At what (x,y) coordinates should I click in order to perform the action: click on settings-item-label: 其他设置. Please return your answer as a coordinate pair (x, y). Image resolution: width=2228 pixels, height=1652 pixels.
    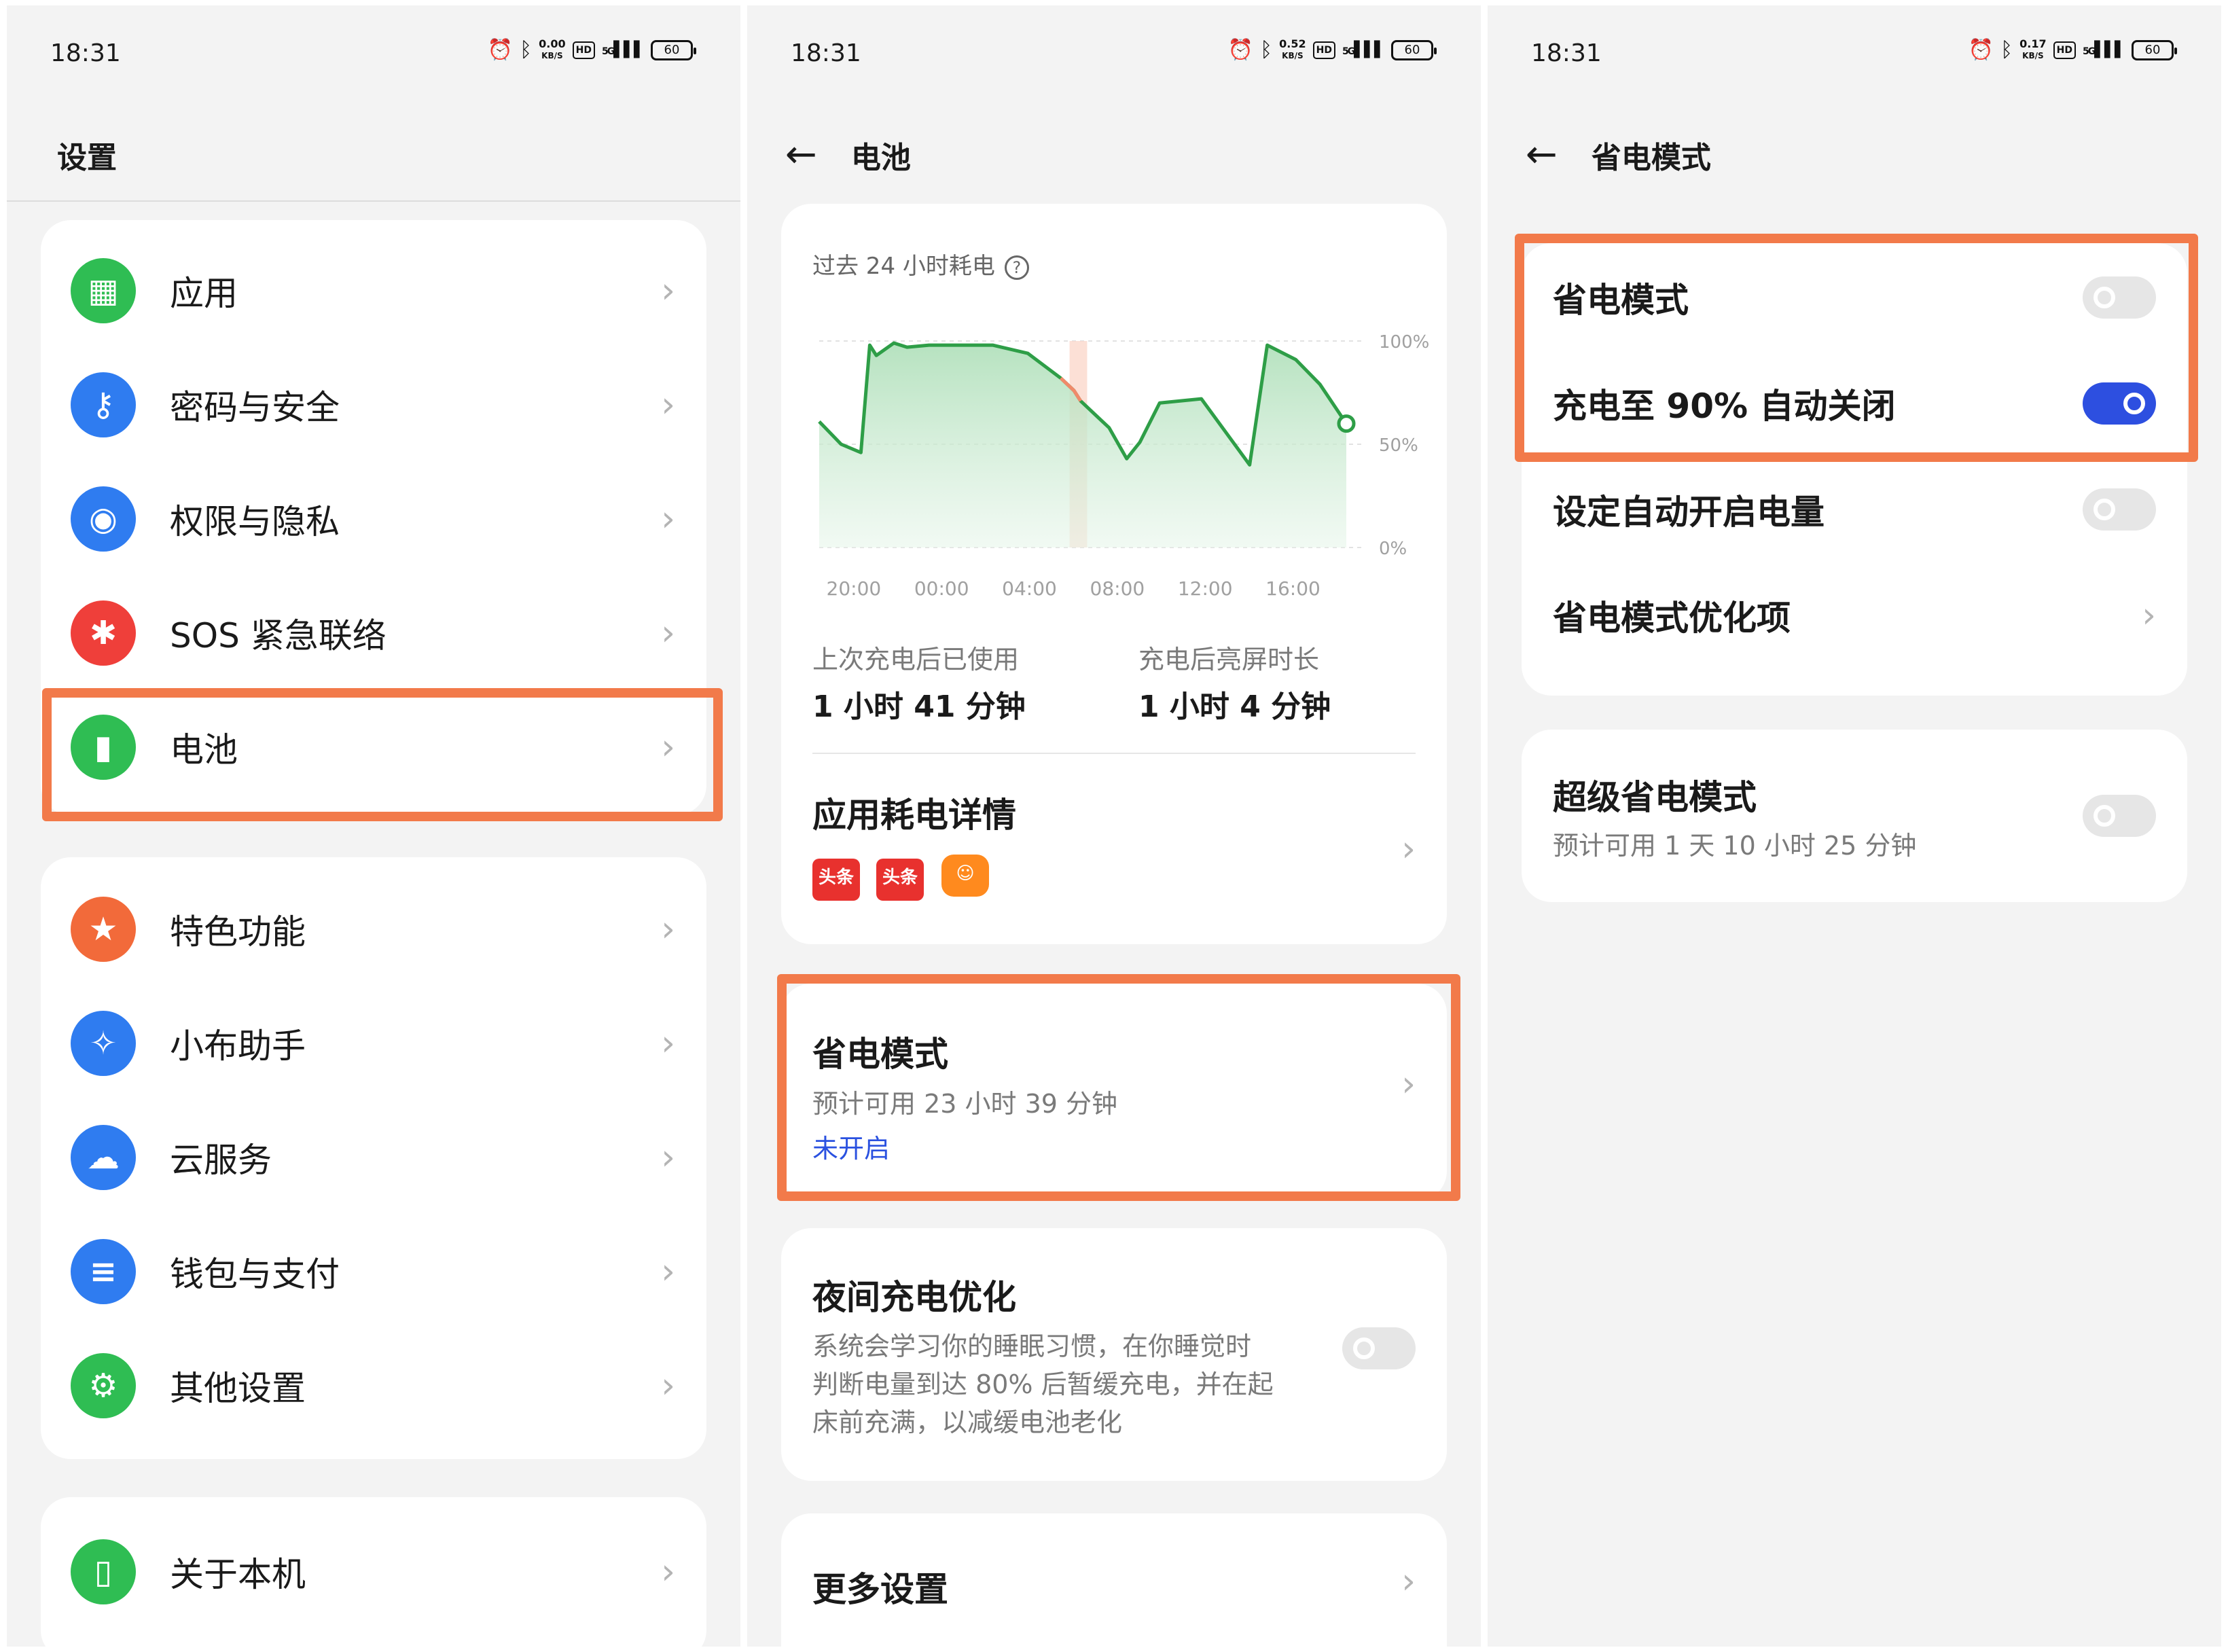
    Looking at the image, I should click on (238, 1388).